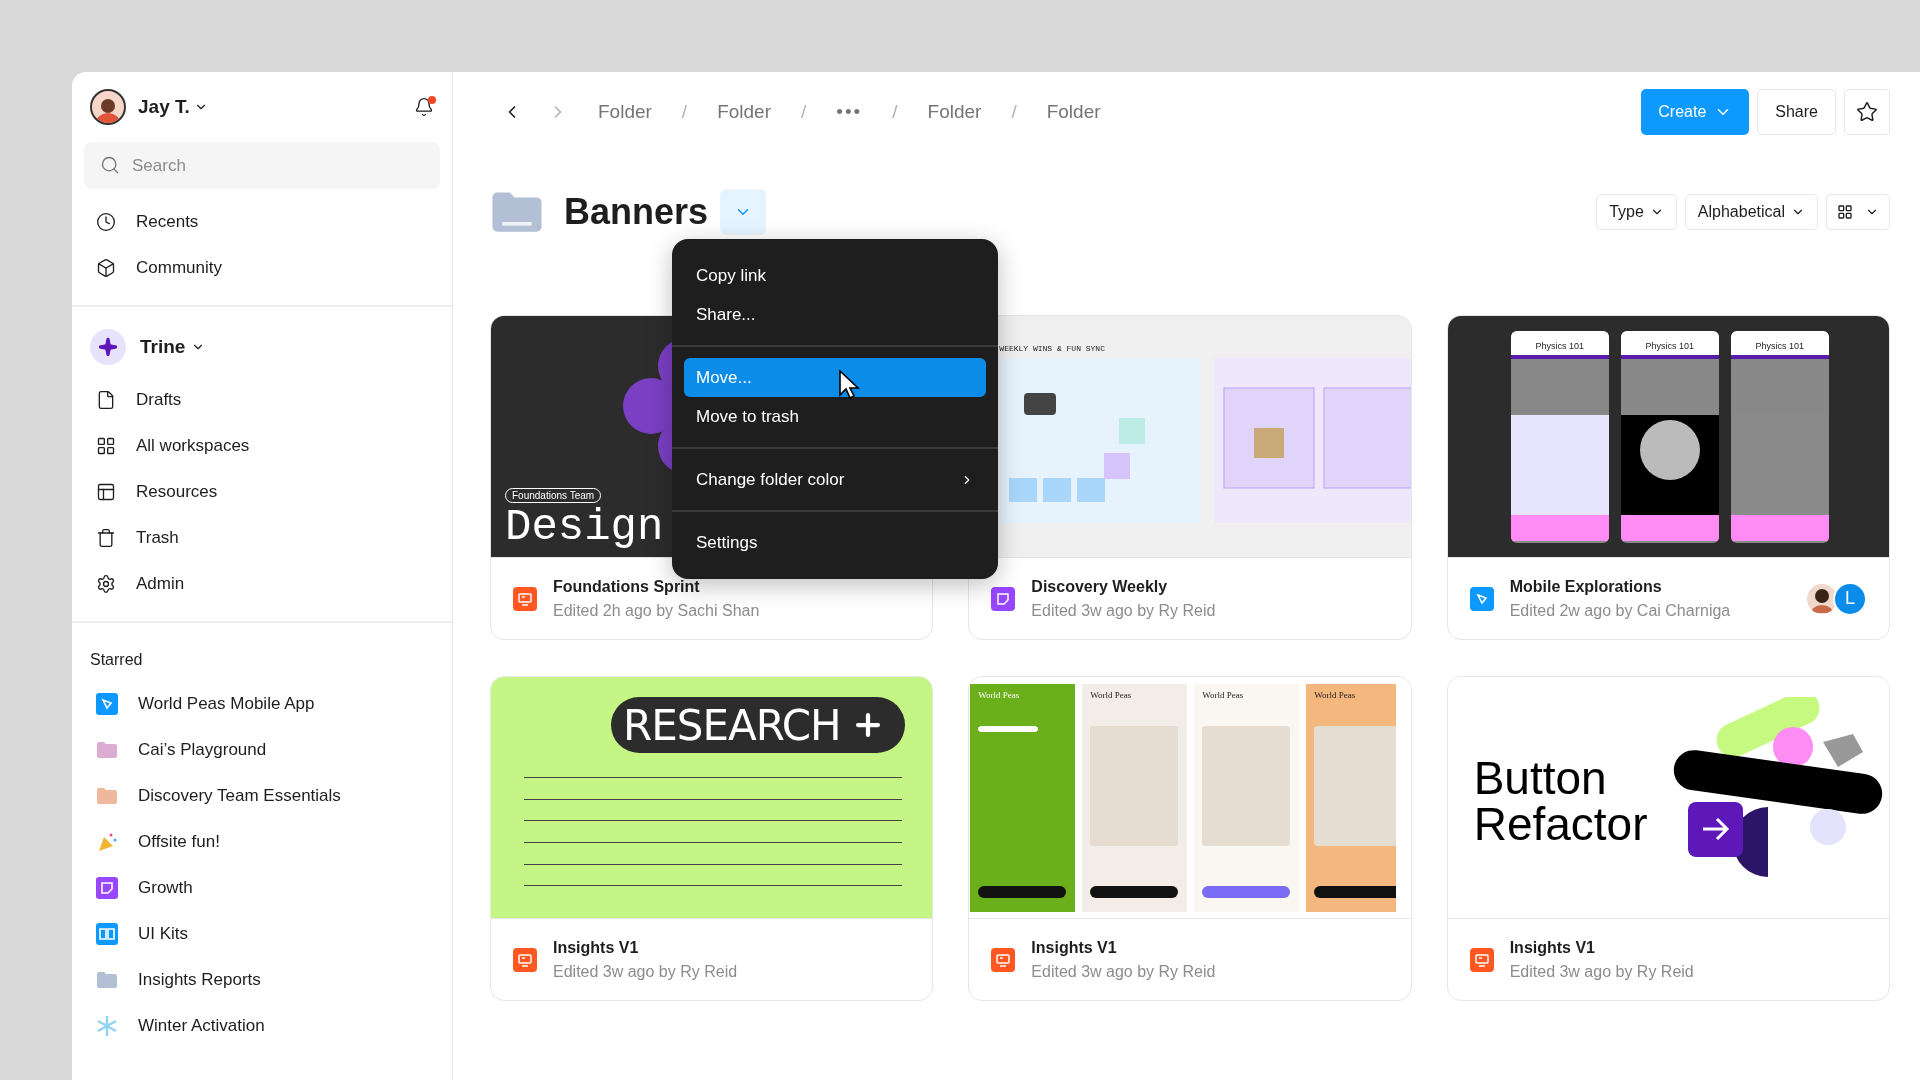 The height and width of the screenshot is (1080, 1920). What do you see at coordinates (1796, 112) in the screenshot?
I see `share-button: Share` at bounding box center [1796, 112].